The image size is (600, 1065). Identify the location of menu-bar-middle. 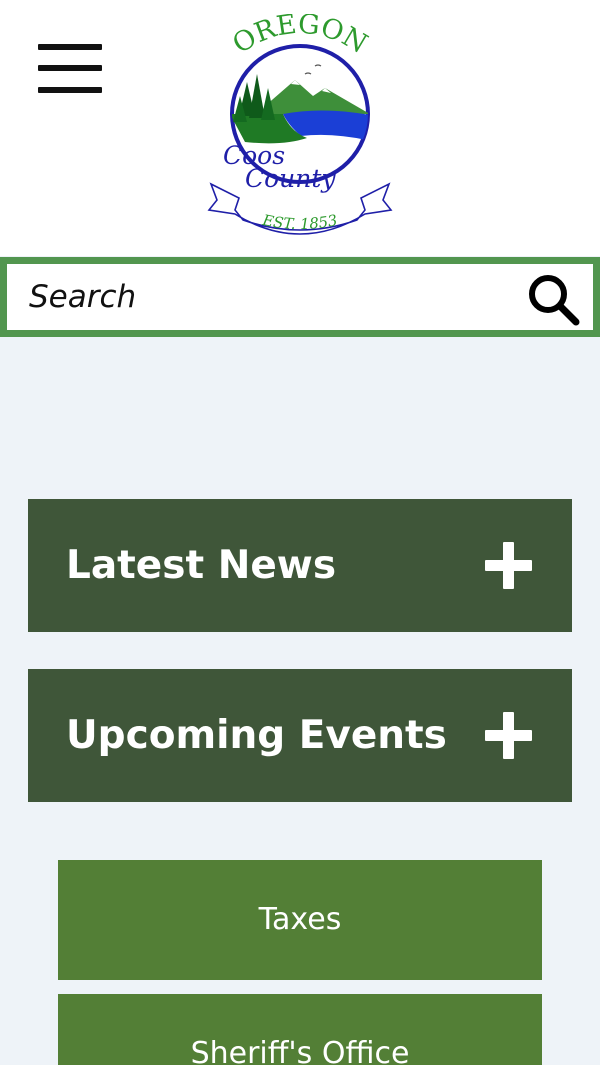
(70, 68).